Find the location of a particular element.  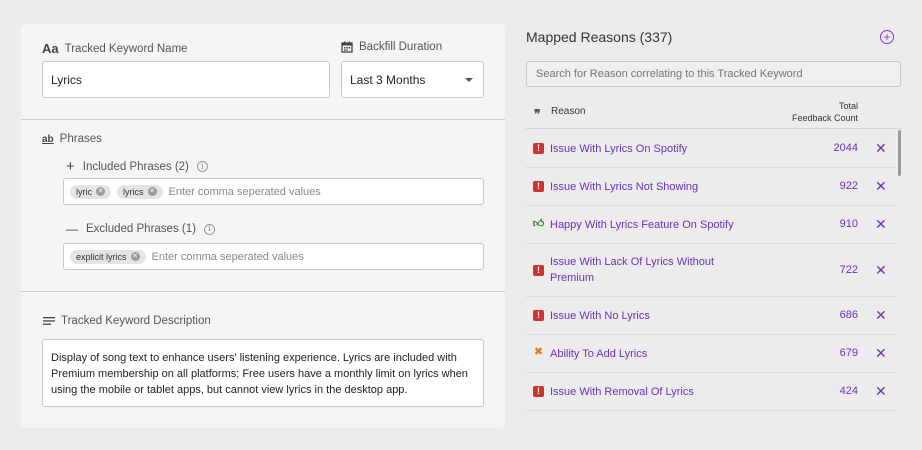

caret-down-icon is located at coordinates (469, 79).